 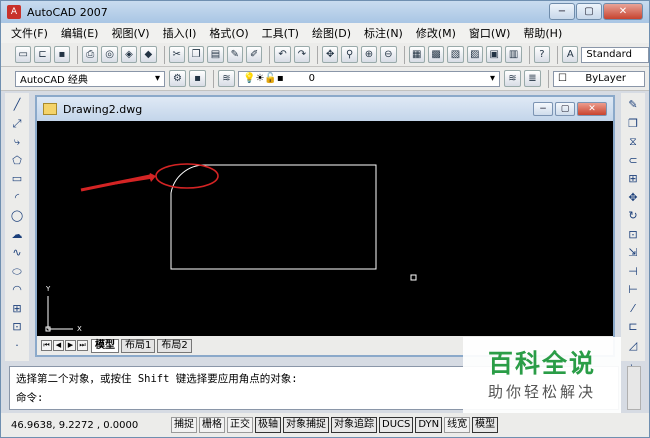 What do you see at coordinates (633, 272) in the screenshot?
I see `trim-icon: ⊣` at bounding box center [633, 272].